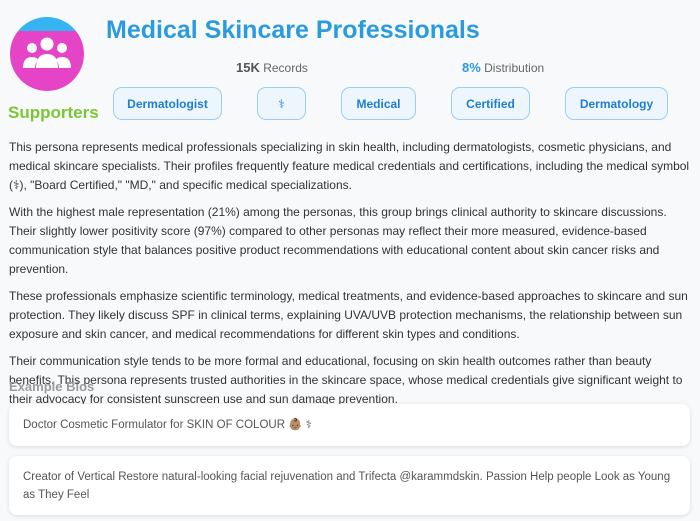  Describe the element at coordinates (471, 67) in the screenshot. I see `distribution-value: 8%` at that location.